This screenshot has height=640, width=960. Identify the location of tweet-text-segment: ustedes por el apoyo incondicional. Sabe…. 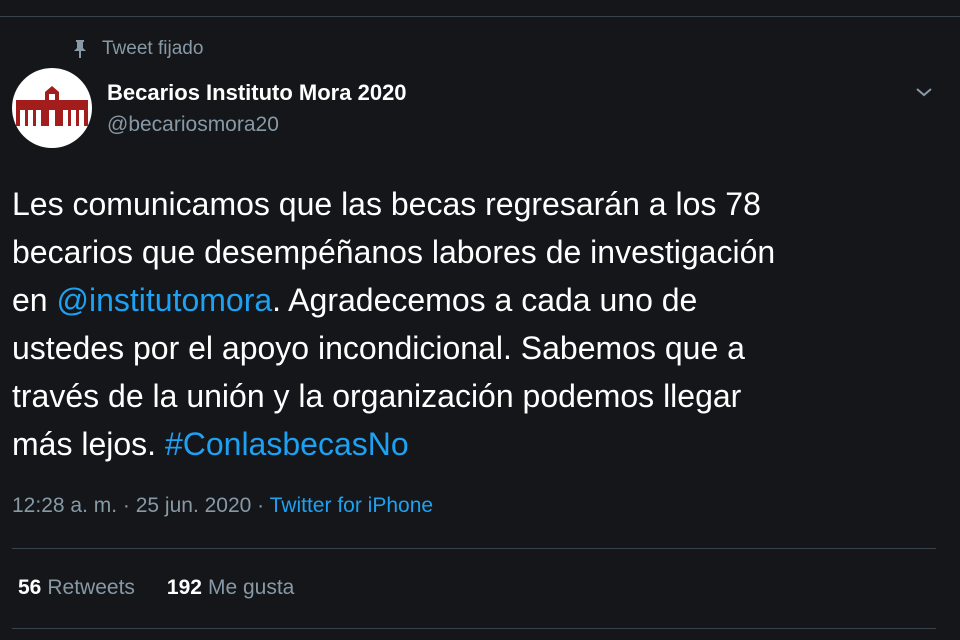
(378, 348).